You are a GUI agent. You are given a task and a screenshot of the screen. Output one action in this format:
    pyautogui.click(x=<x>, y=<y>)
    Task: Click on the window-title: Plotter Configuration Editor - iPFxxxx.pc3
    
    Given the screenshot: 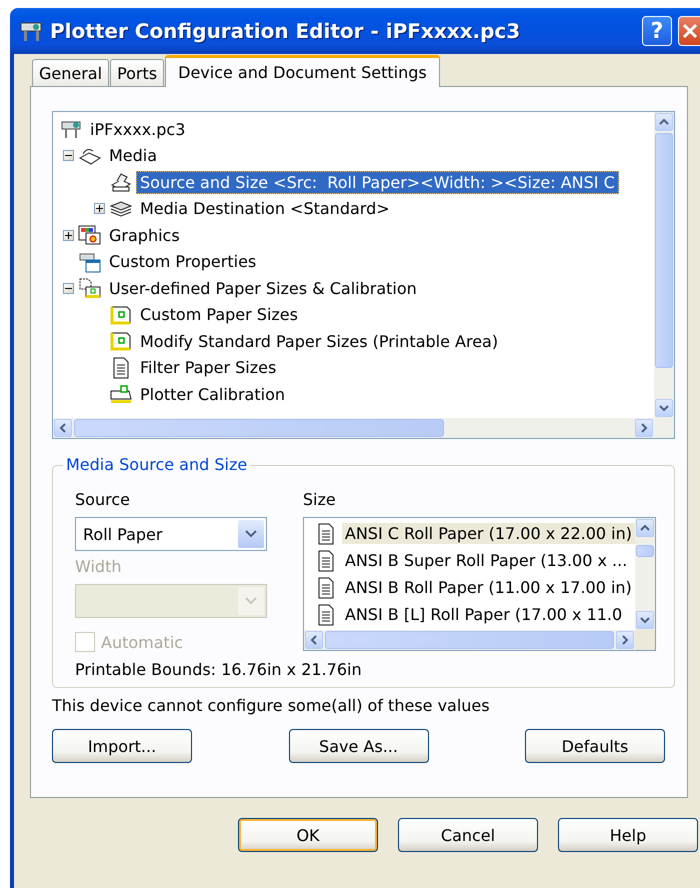 What is the action you would take?
    pyautogui.click(x=286, y=31)
    